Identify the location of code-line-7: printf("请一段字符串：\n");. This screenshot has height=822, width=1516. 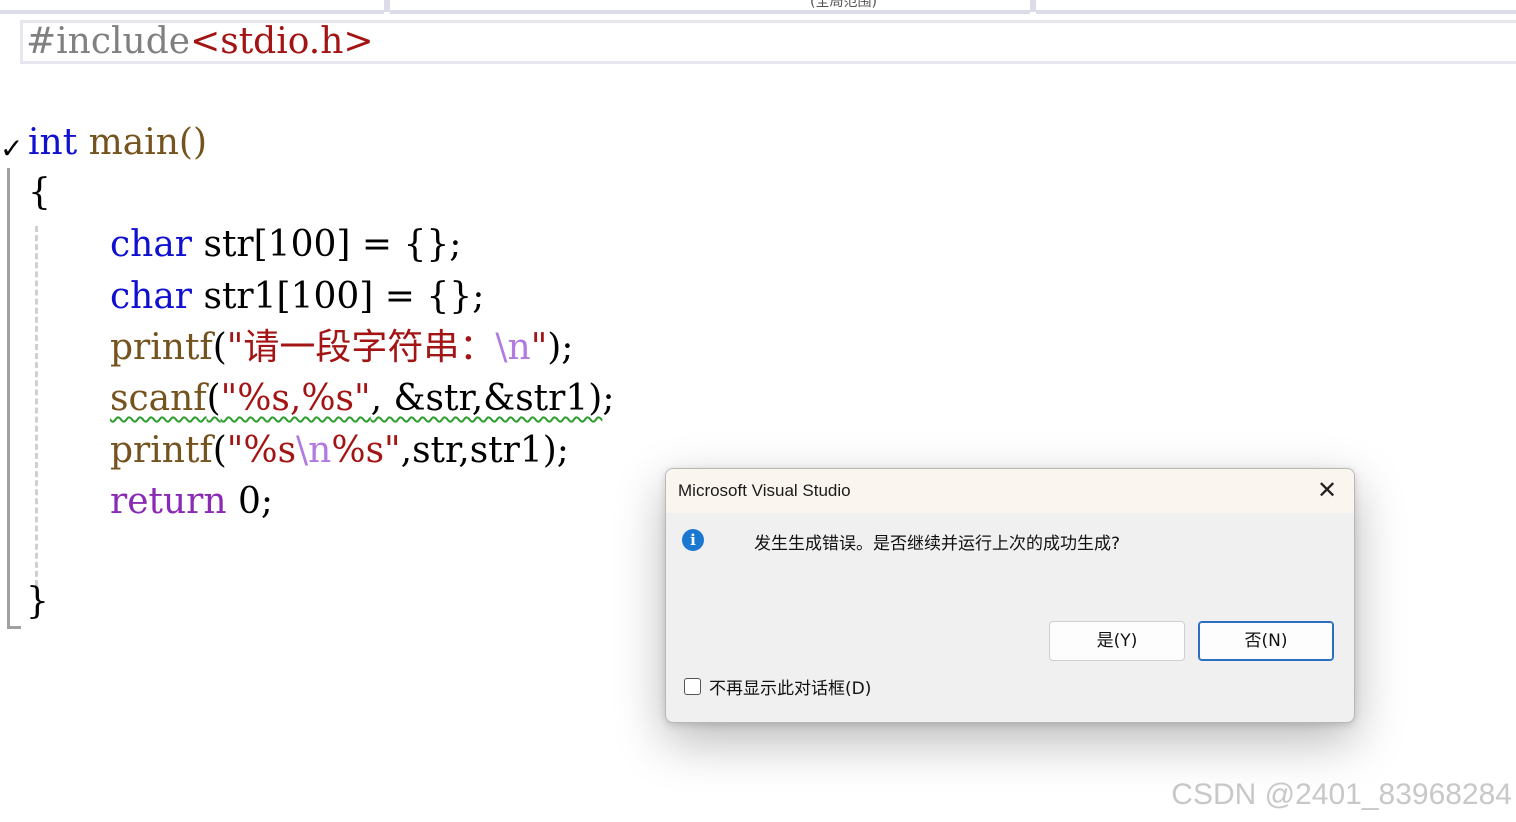
(341, 348).